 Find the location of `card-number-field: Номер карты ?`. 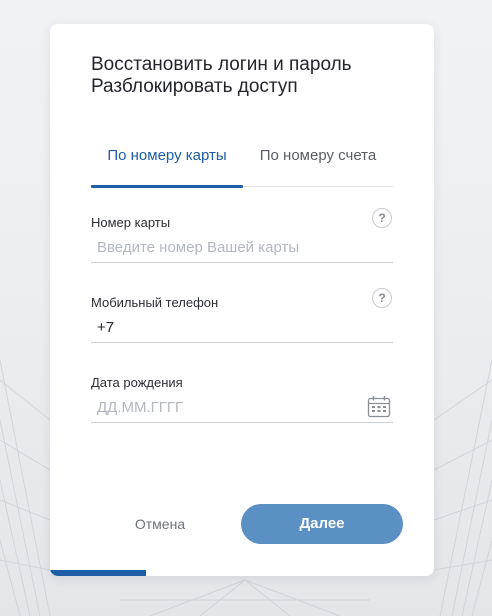

card-number-field: Номер карты ? is located at coordinates (242, 242).